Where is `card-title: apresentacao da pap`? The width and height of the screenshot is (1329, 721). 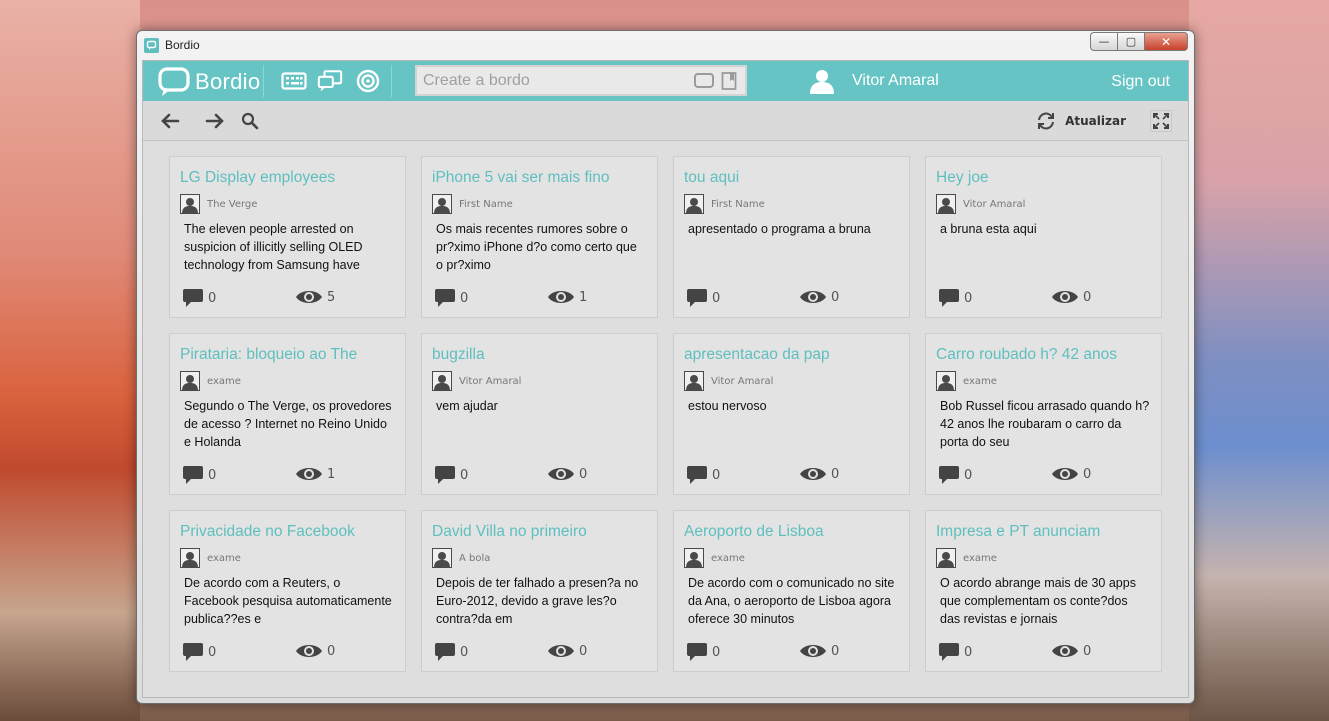 card-title: apresentacao da pap is located at coordinates (795, 355).